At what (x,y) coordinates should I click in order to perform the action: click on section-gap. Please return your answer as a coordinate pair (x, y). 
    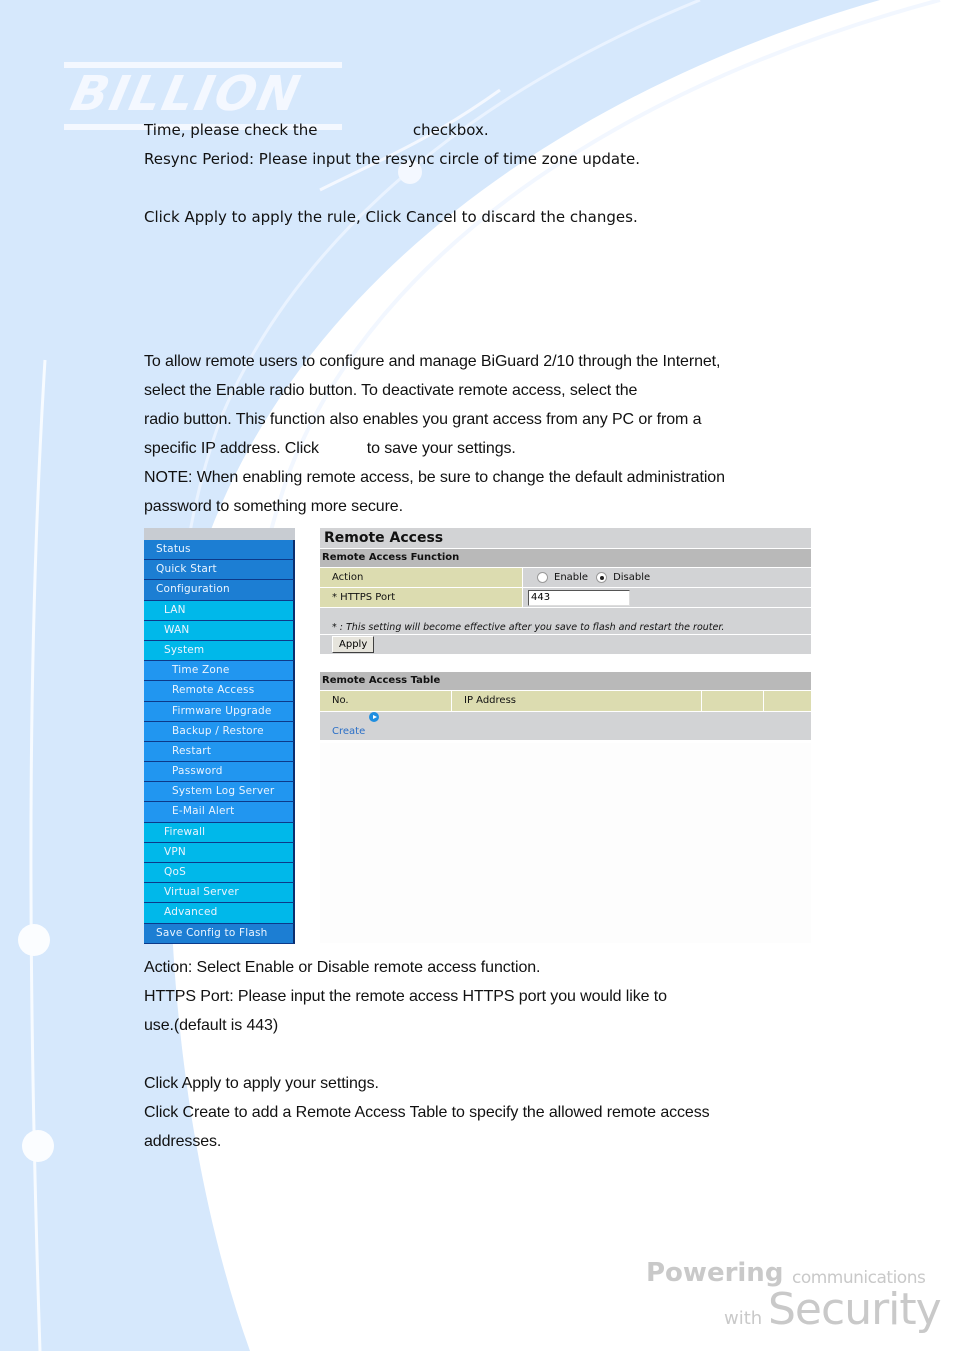
    Looking at the image, I should click on (565, 663).